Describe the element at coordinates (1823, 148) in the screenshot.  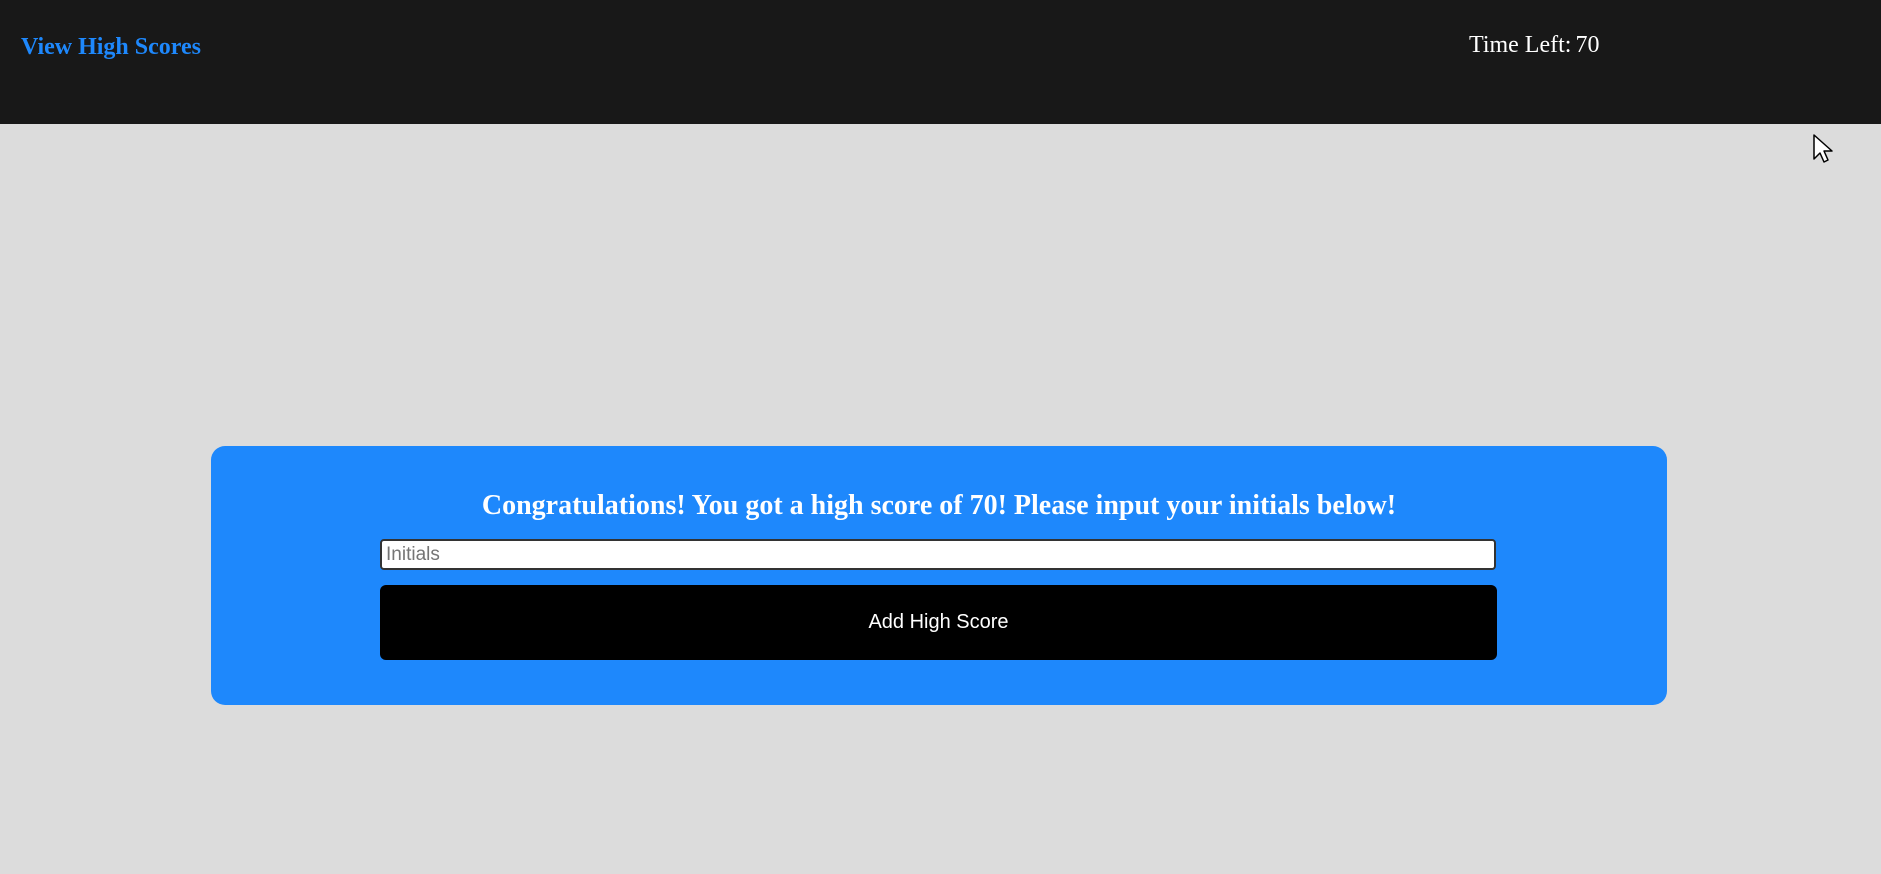
I see `mouse-pointer-icon` at that location.